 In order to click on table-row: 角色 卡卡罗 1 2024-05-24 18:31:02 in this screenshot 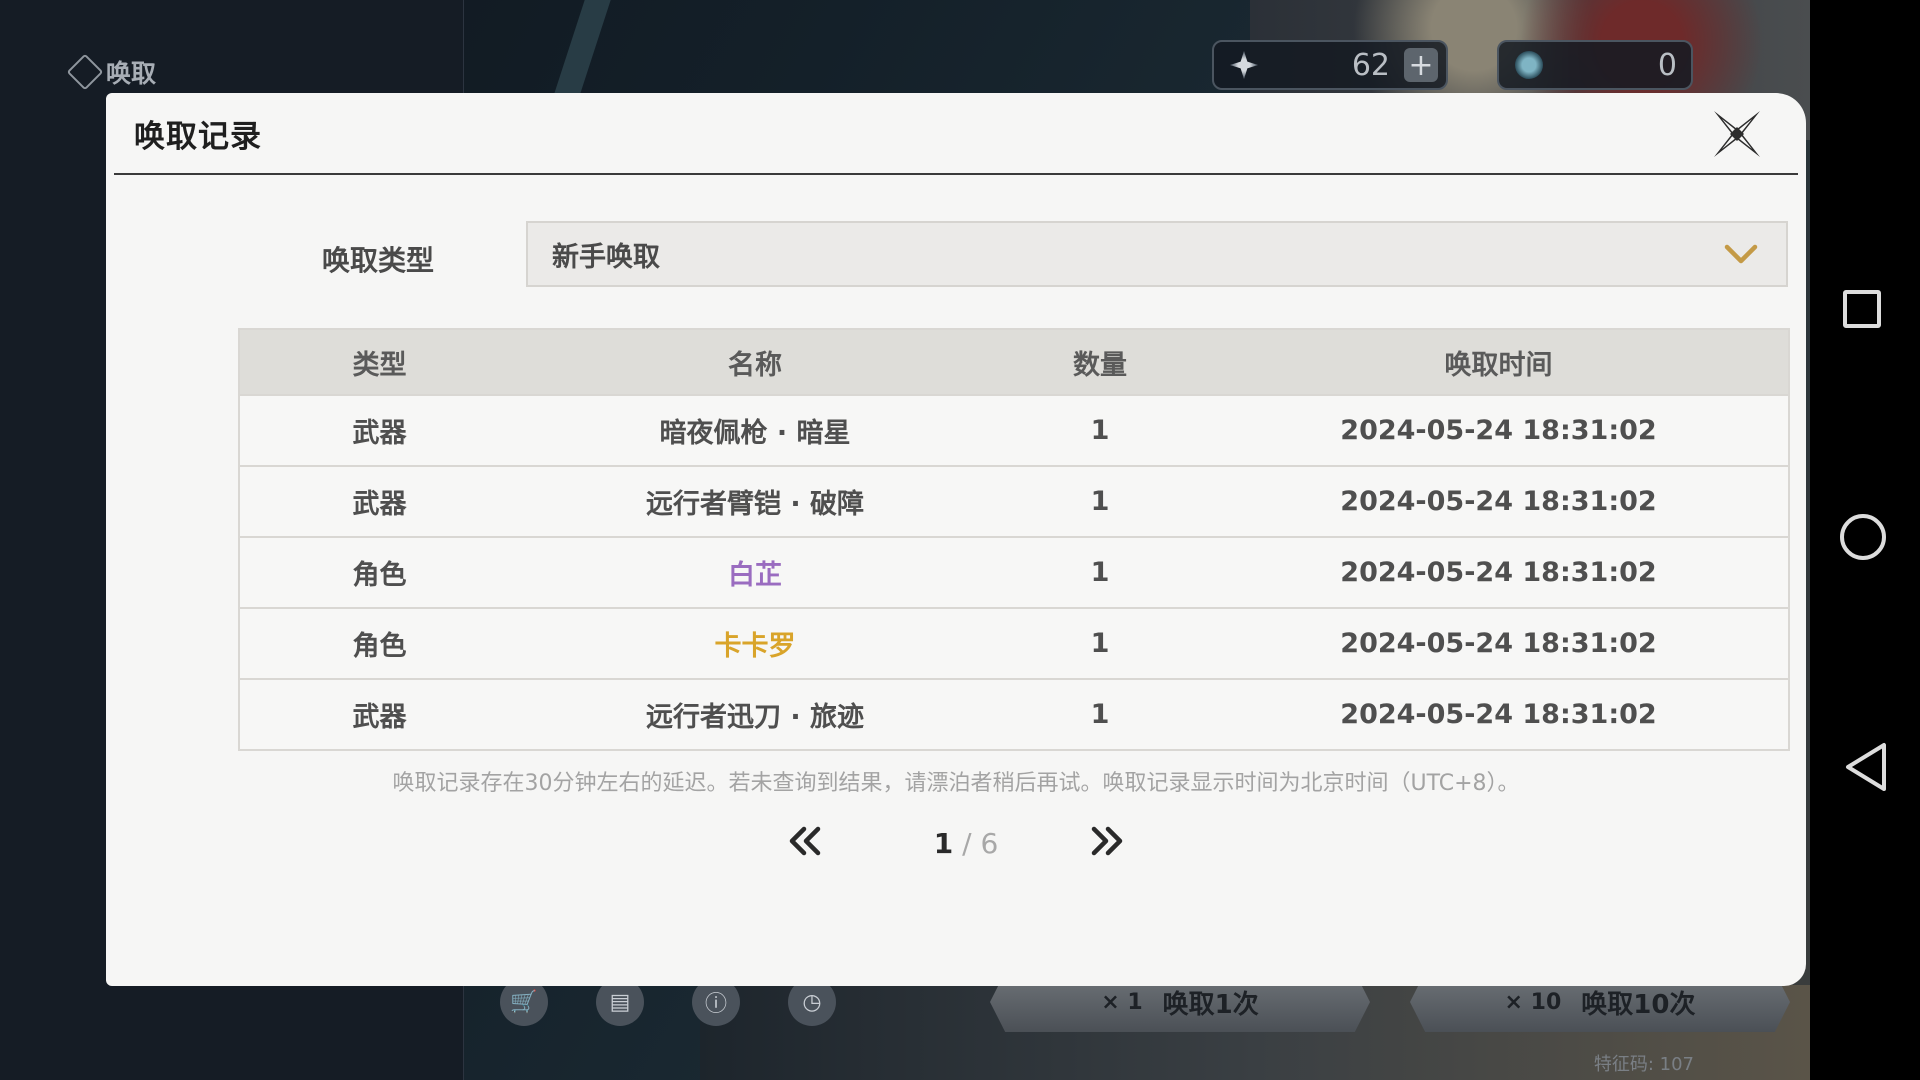, I will do `click(1014, 643)`.